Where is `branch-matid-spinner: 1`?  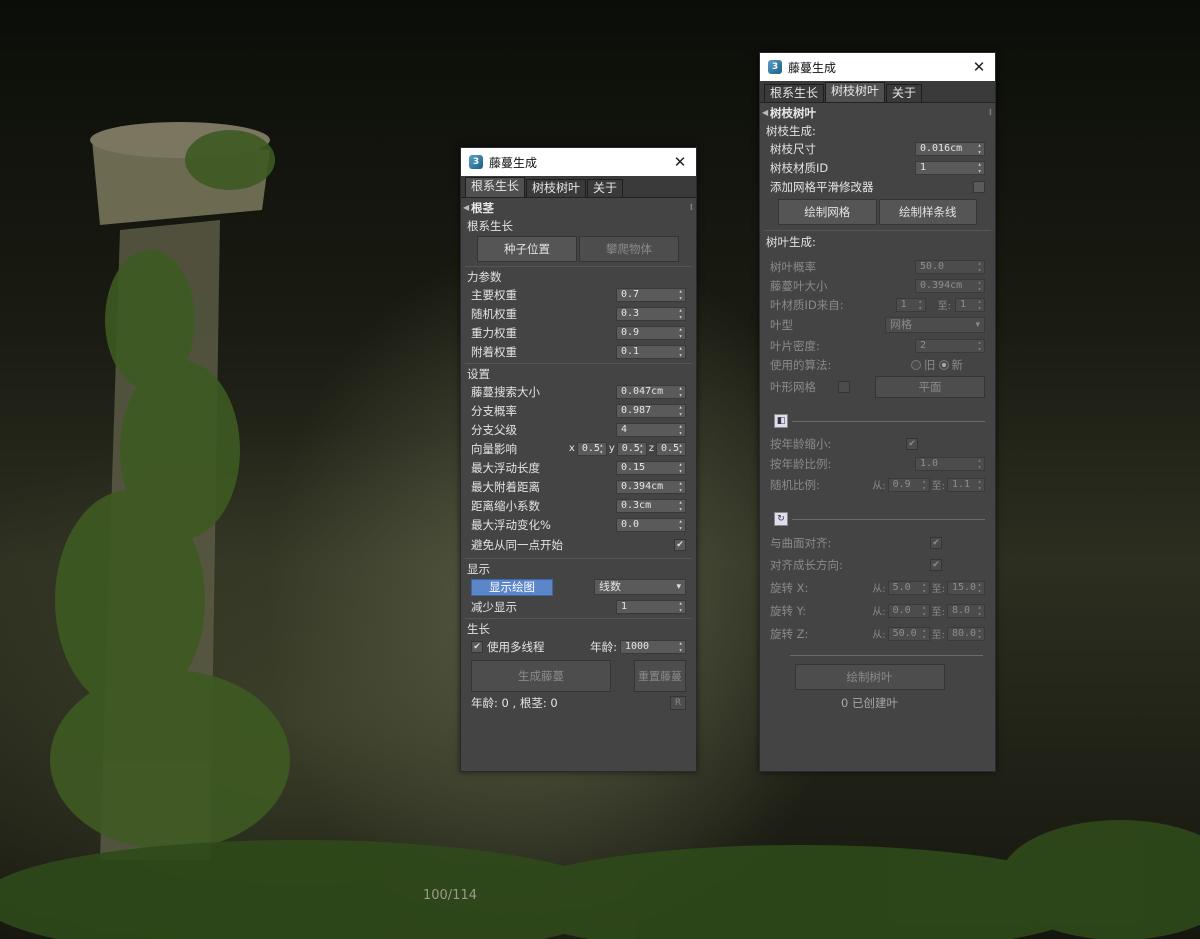
branch-matid-spinner: 1 is located at coordinates (950, 167).